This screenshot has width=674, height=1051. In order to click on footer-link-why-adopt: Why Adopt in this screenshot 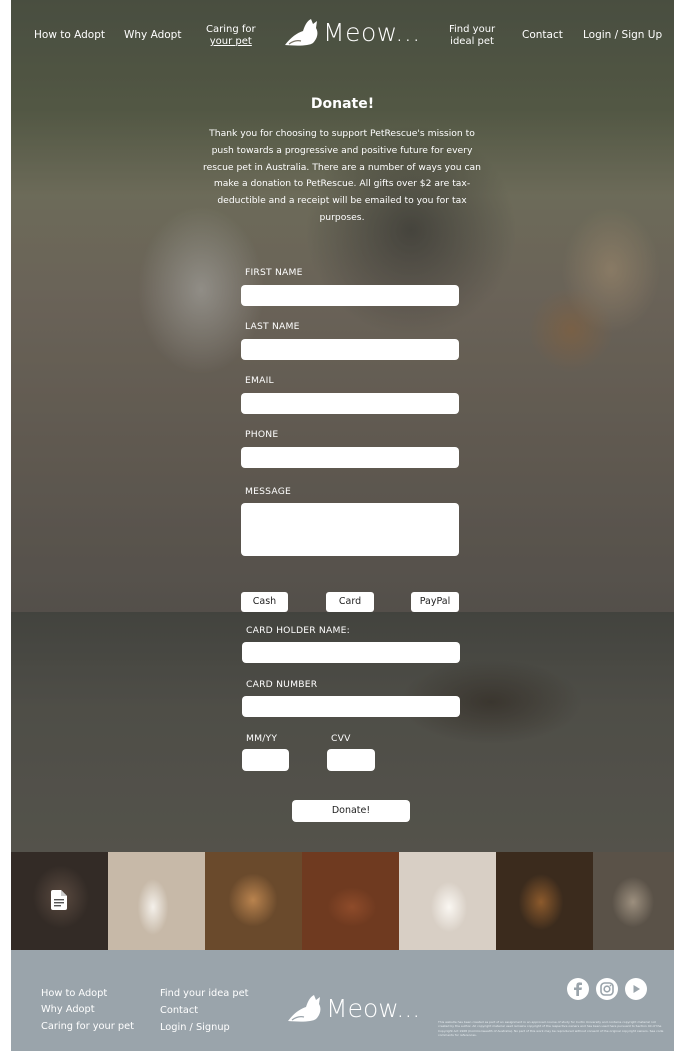, I will do `click(68, 1009)`.